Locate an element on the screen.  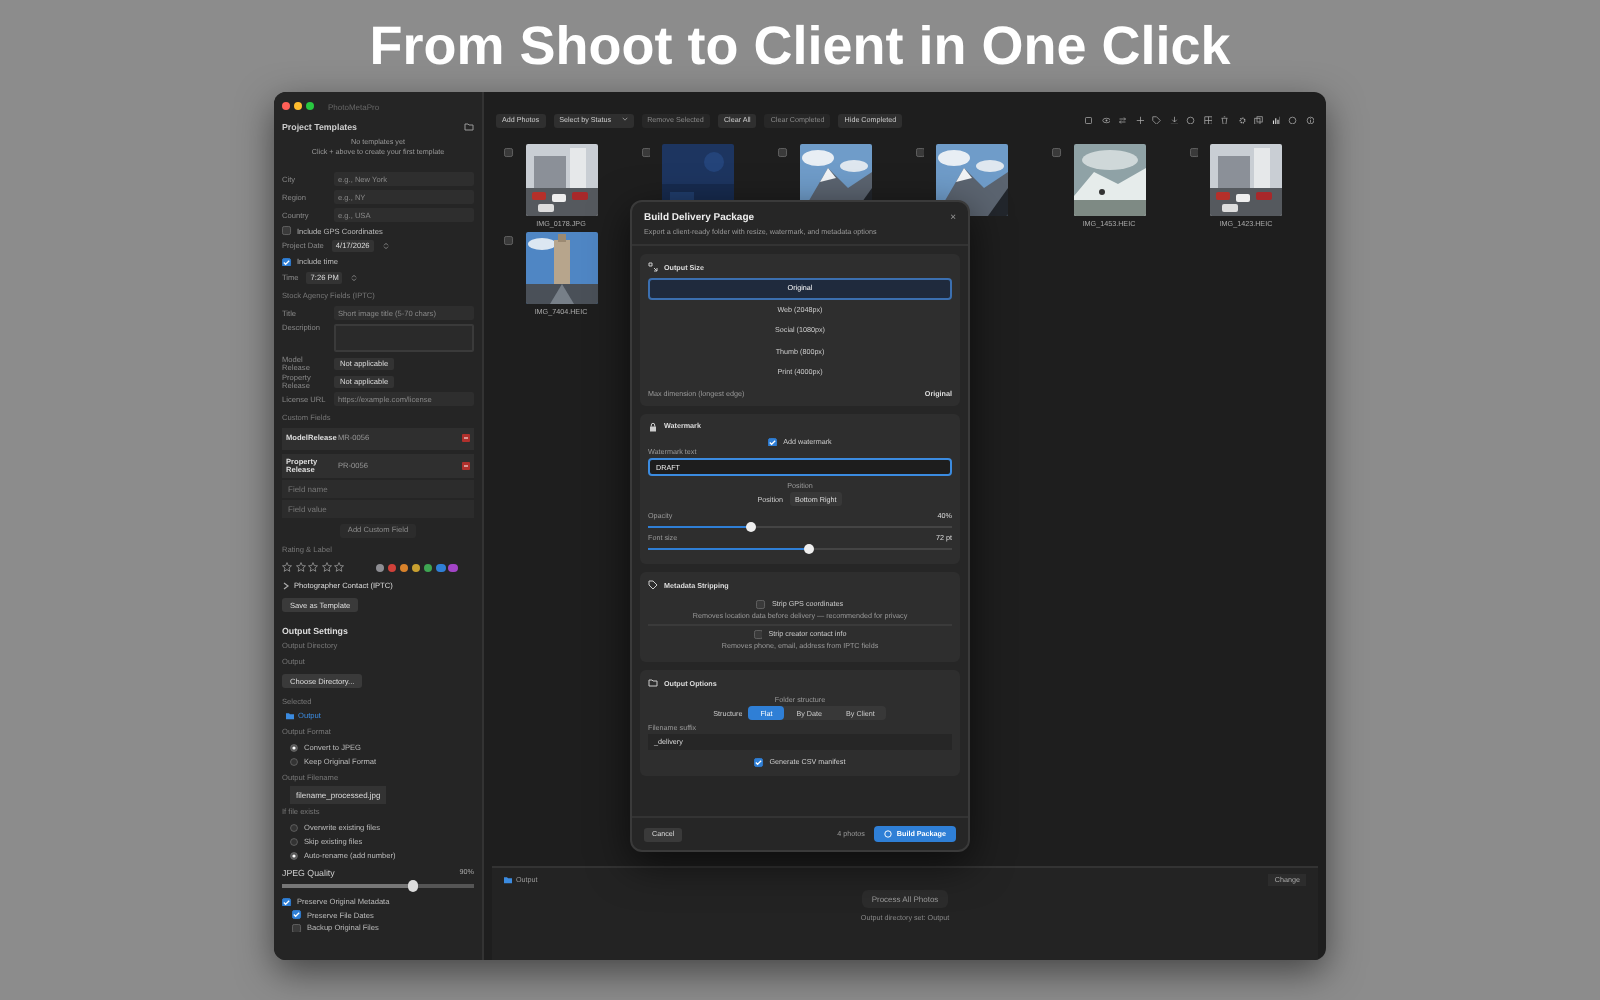
arrows-icon is located at coordinates (1122, 120).